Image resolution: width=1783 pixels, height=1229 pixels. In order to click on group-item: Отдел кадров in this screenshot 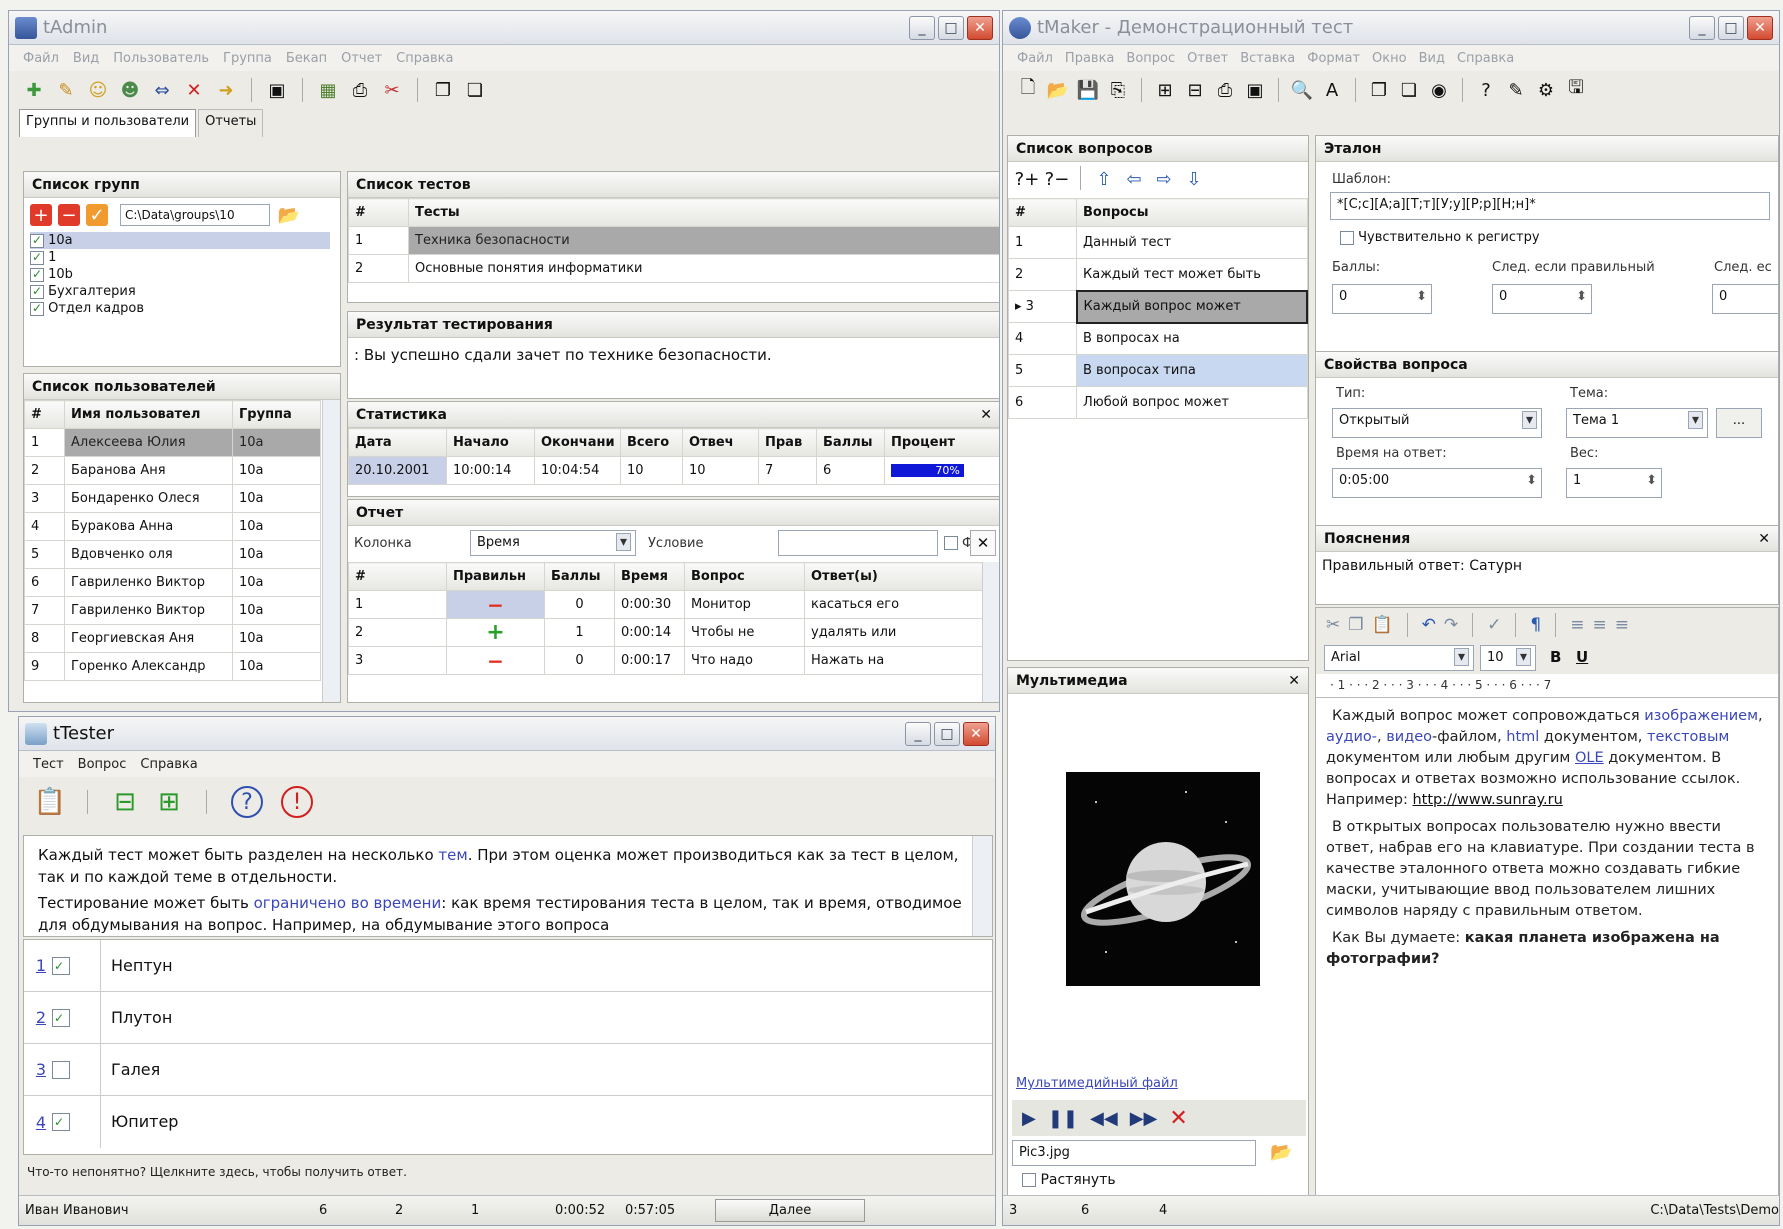, I will do `click(185, 308)`.